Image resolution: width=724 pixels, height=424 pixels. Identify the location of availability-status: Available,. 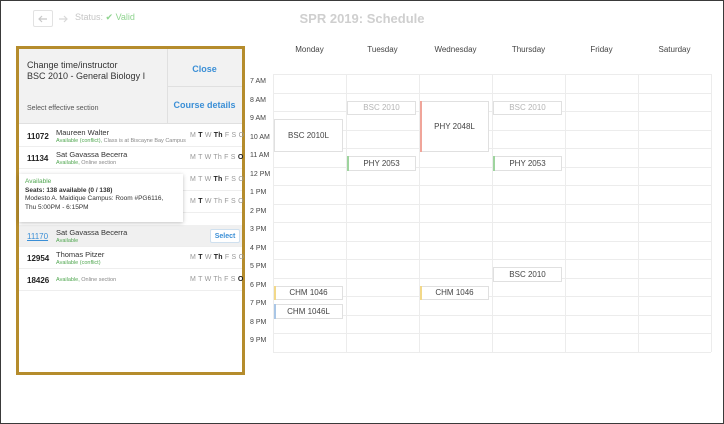
(68, 280).